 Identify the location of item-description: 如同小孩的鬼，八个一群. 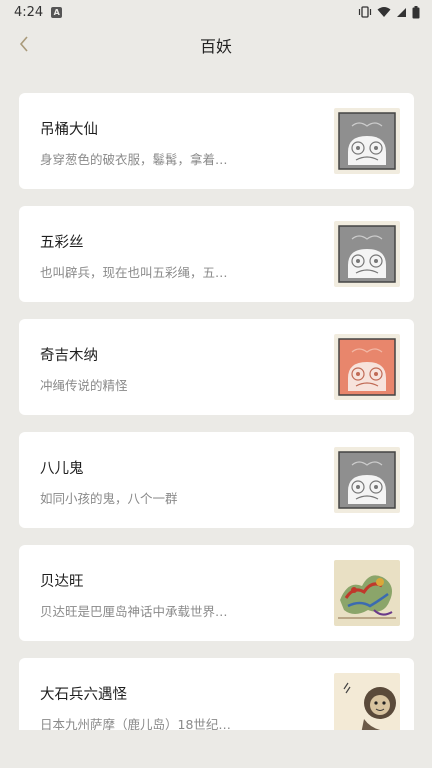
(109, 498).